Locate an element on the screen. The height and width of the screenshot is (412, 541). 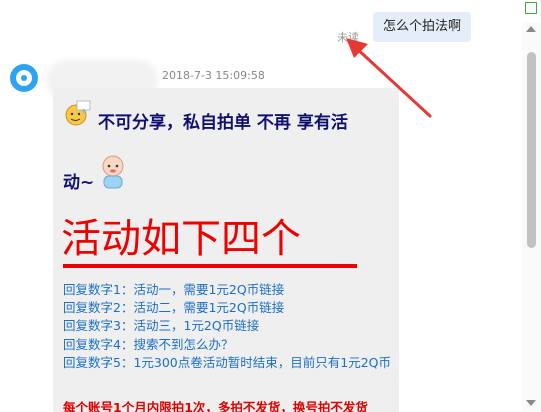
baby-emoji-icon is located at coordinates (113, 172).